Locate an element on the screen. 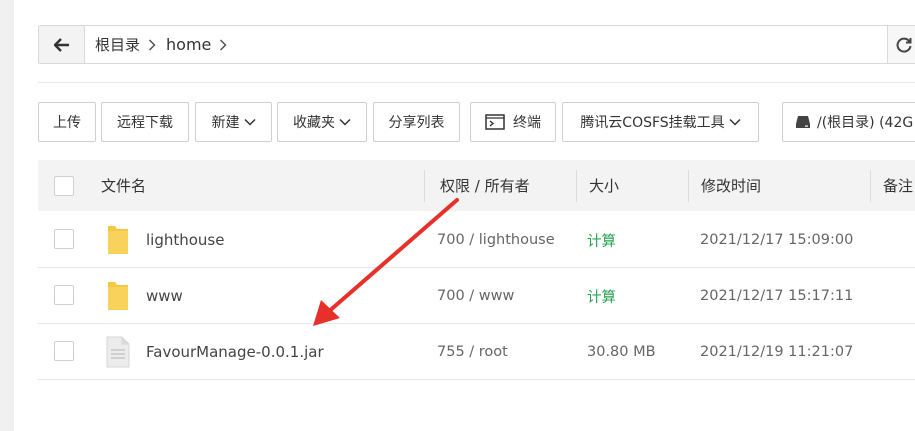 This screenshot has width=915, height=431. annotation-arrow is located at coordinates (386, 262).